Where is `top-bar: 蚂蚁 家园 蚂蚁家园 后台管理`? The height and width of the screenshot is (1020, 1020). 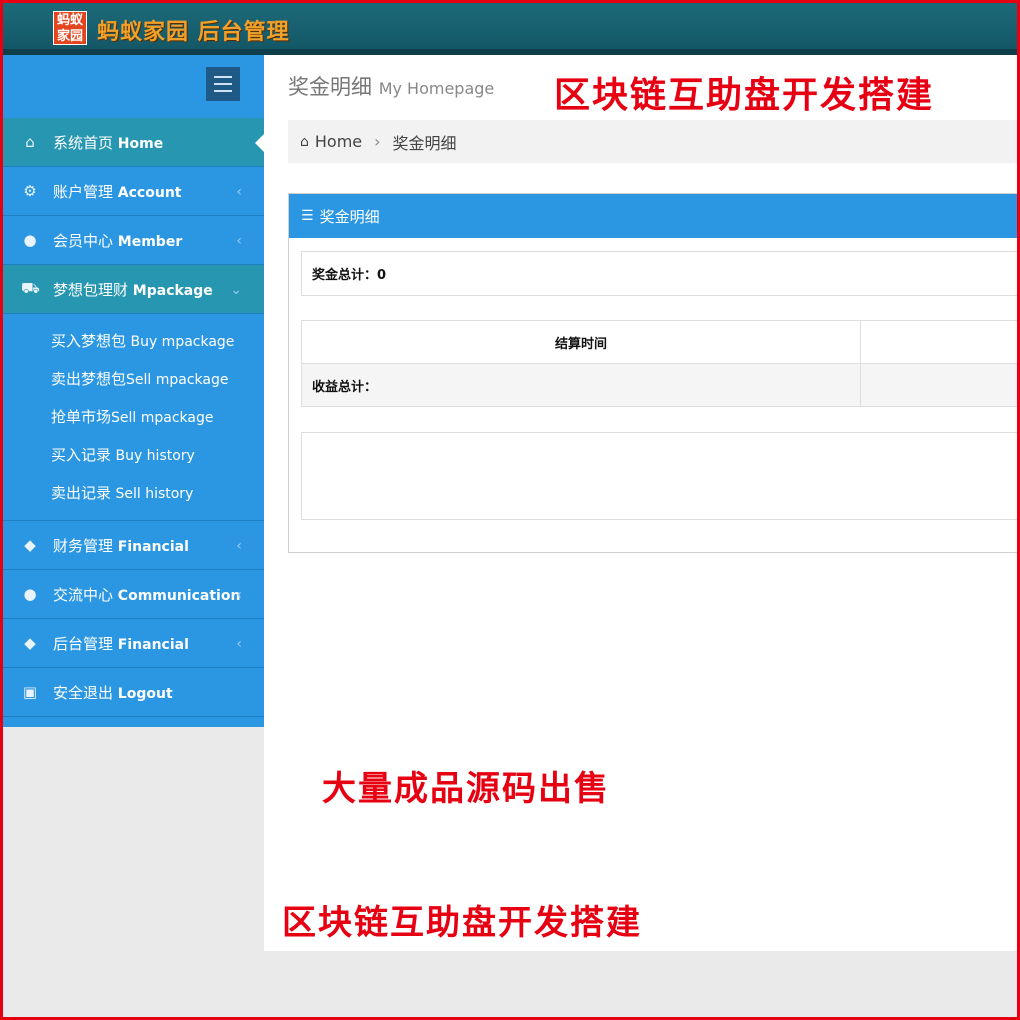 top-bar: 蚂蚁 家园 蚂蚁家园 后台管理 is located at coordinates (510, 29).